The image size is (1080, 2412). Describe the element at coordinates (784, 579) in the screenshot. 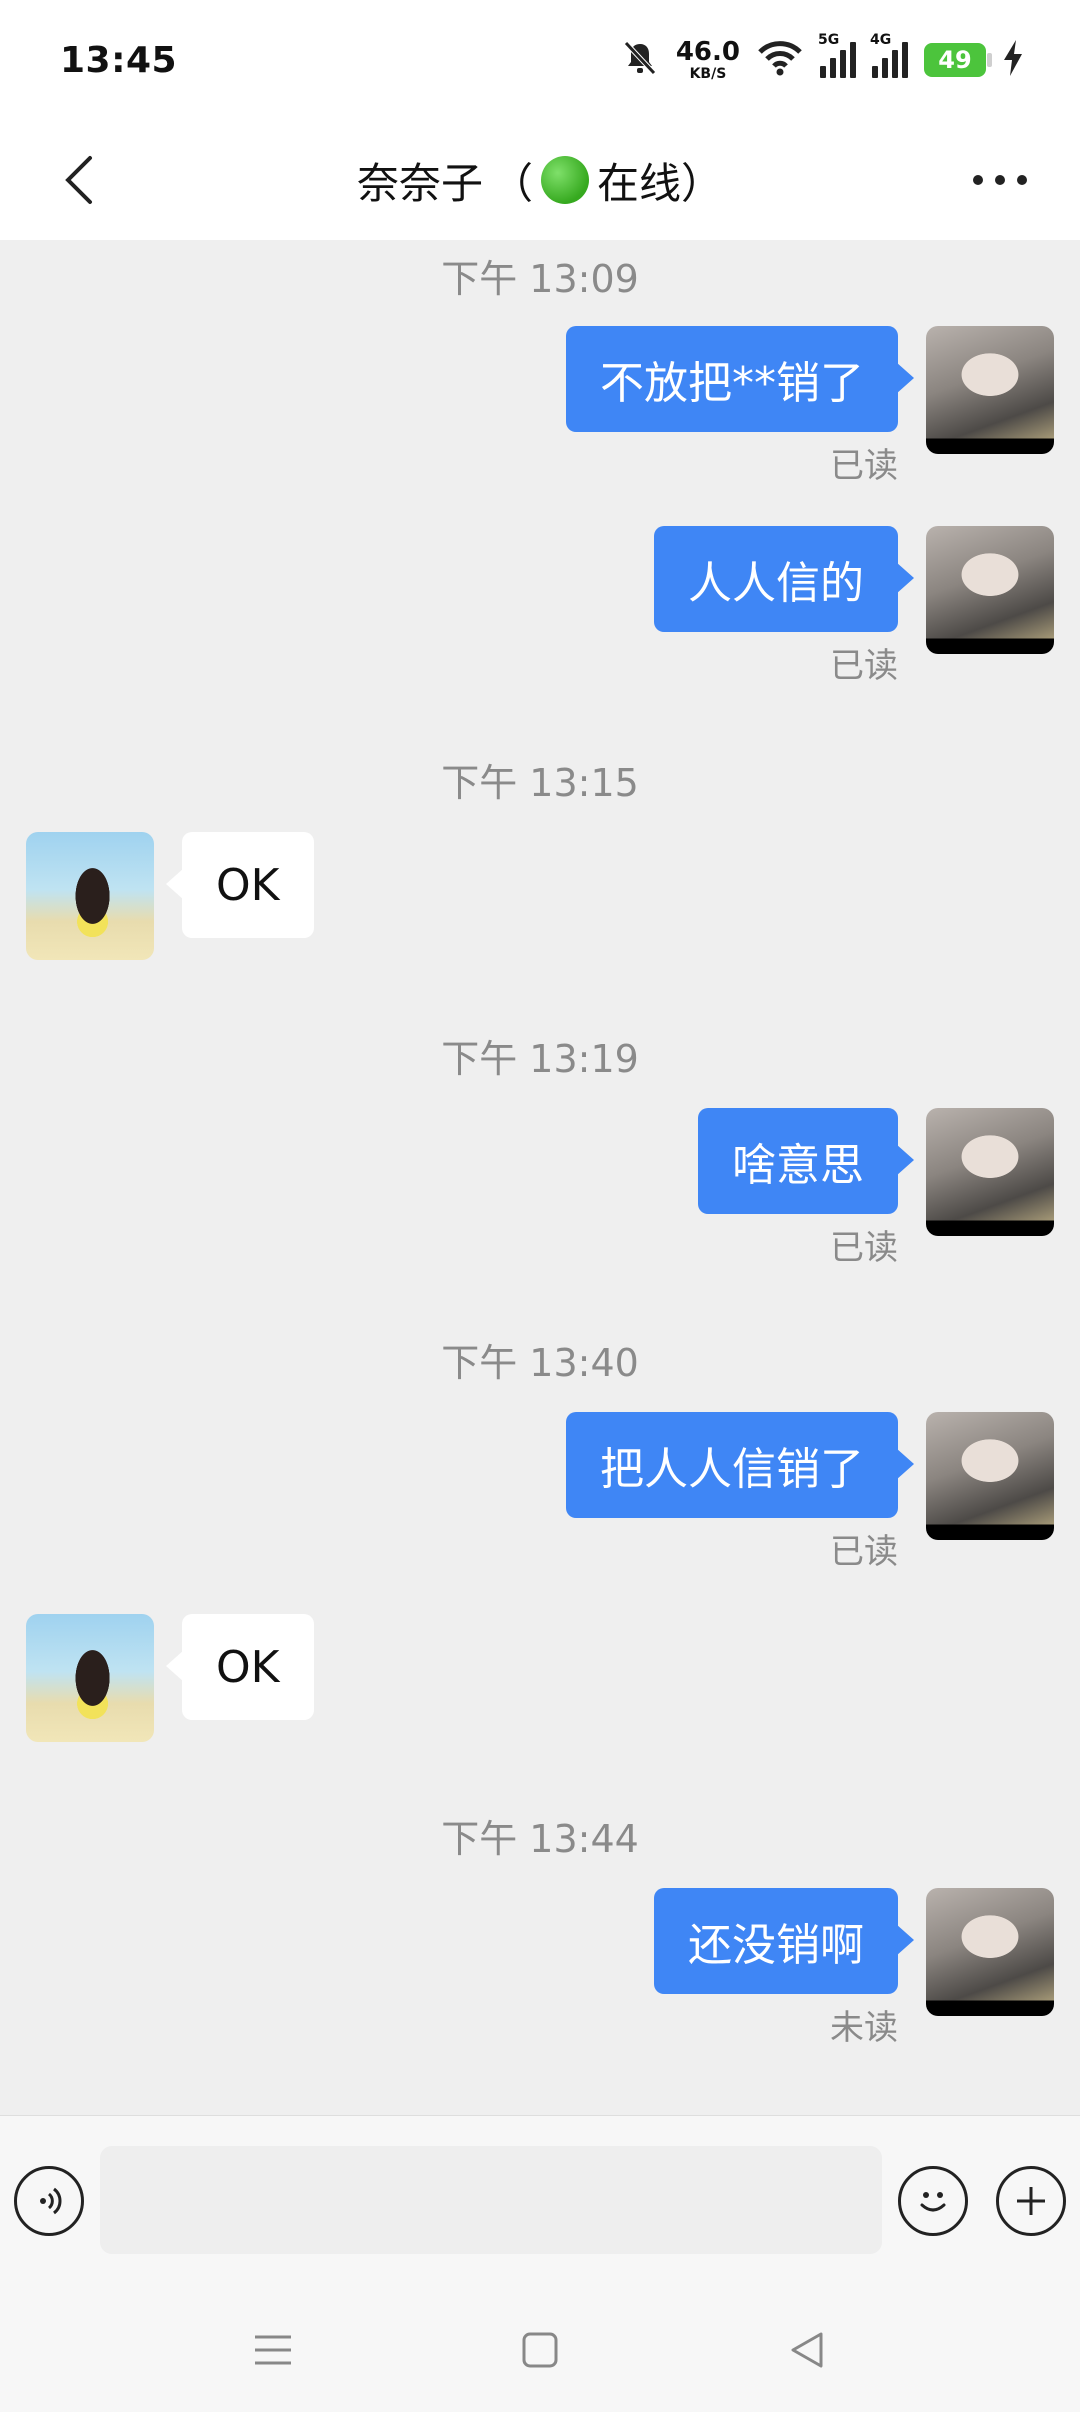

I see `message-bubble-me: 人人信的` at that location.